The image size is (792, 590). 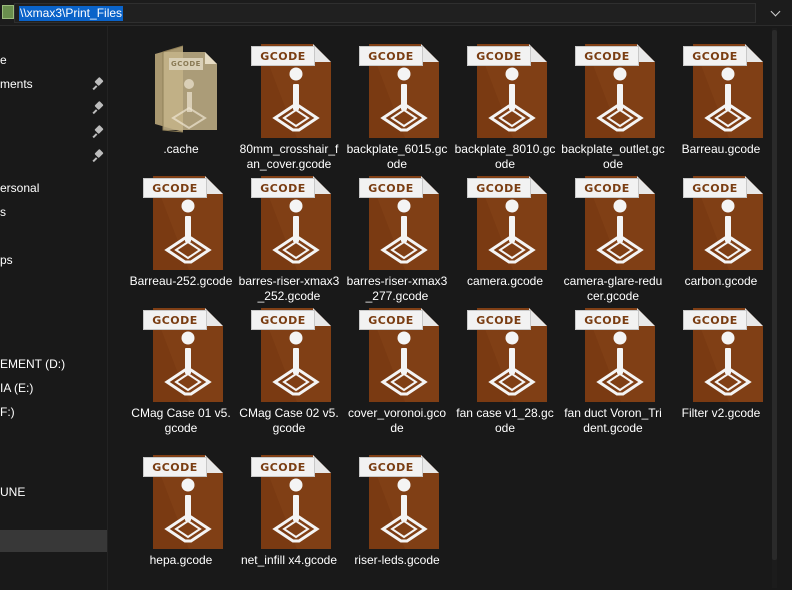 I want to click on file-item: GCODE Filter v2.gcode, so click(x=721, y=369).